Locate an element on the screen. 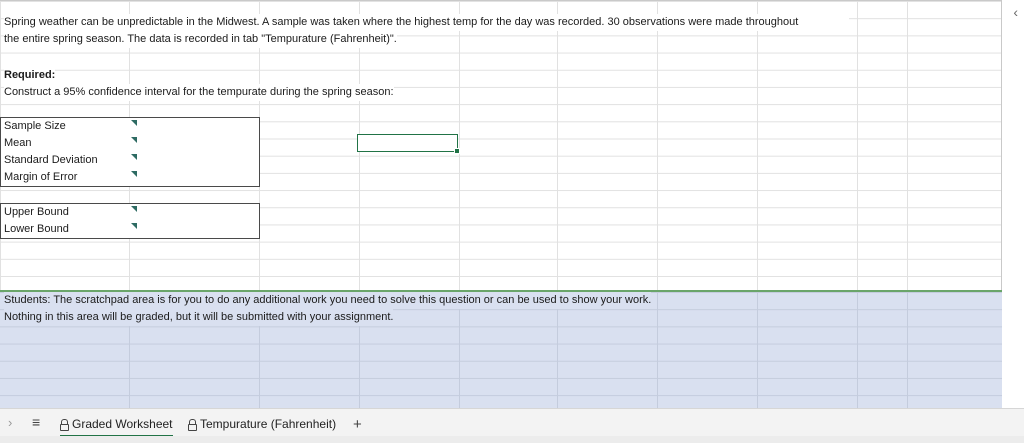 This screenshot has width=1024, height=443. chevron-left-icon: ‹ is located at coordinates (1015, 12).